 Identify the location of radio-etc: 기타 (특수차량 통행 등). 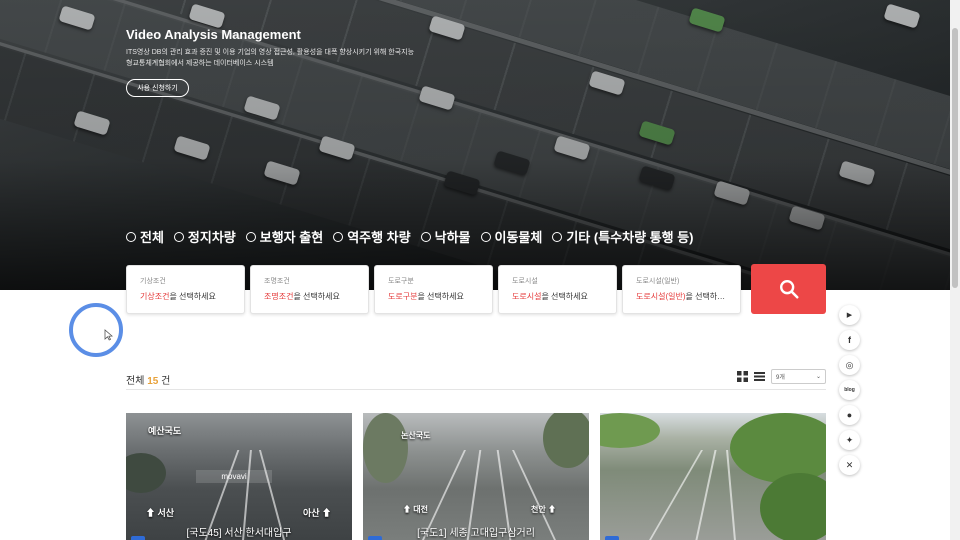
(622, 236).